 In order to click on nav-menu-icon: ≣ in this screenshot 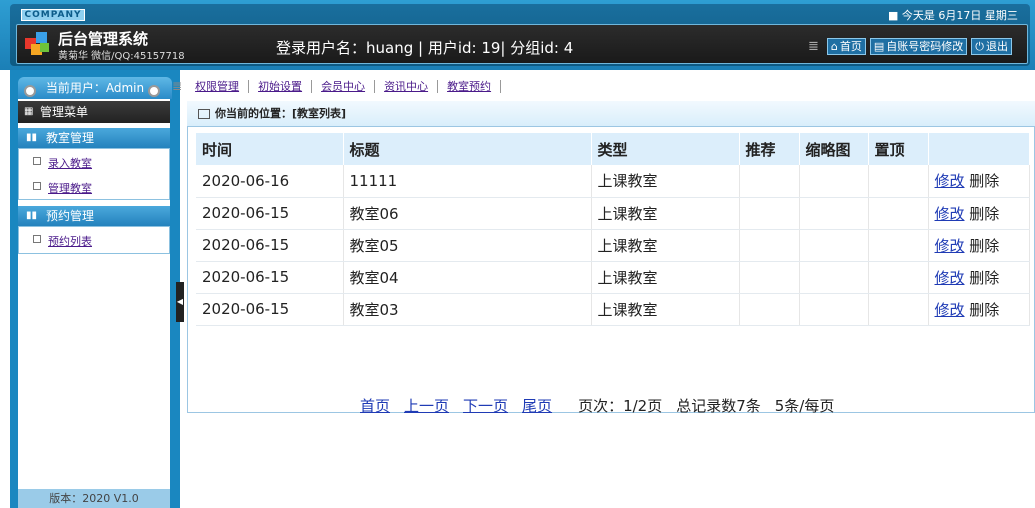, I will do `click(177, 86)`.